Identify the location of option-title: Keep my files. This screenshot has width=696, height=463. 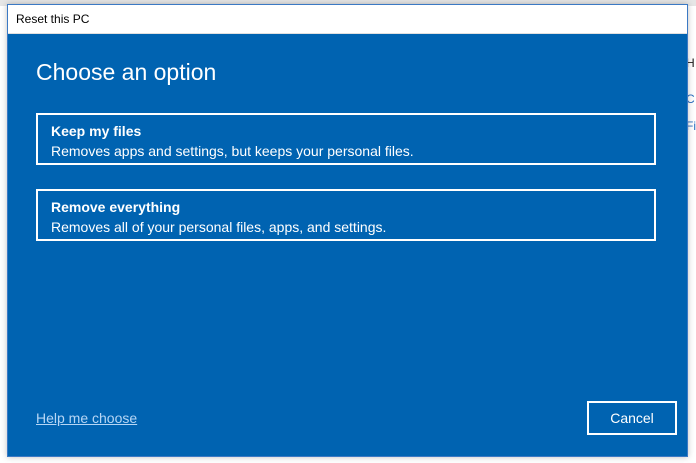
(96, 131).